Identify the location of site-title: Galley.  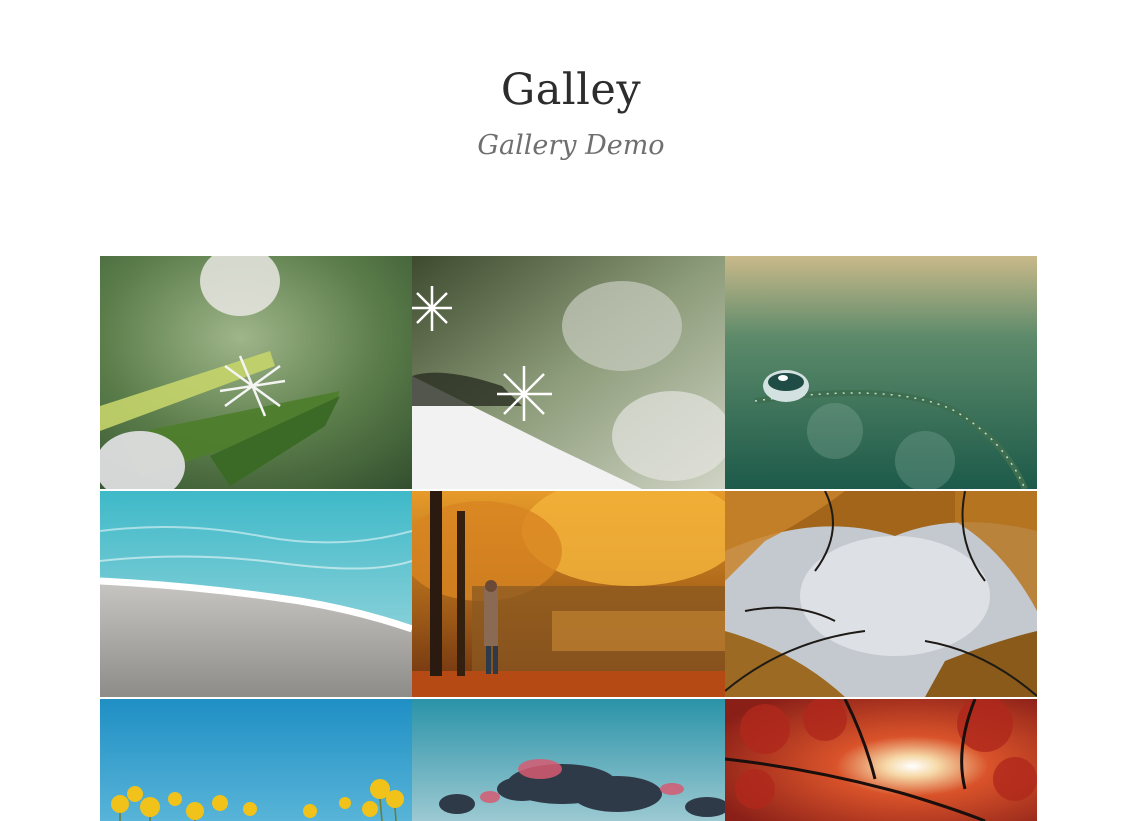
(571, 90).